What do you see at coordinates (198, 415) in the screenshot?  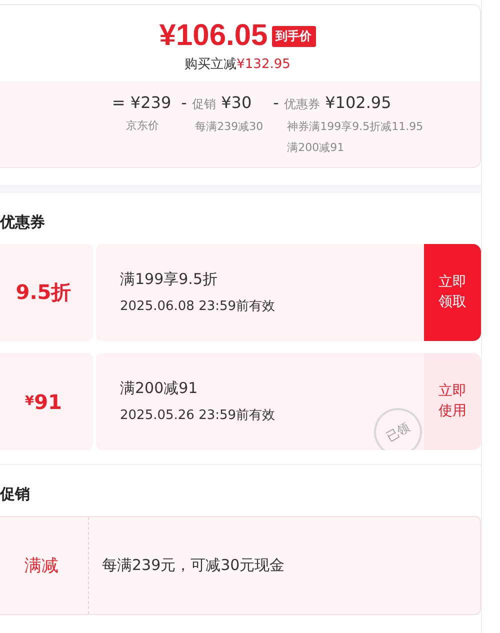 I see `coupon-validity: 2025.05.26 23:59前有效` at bounding box center [198, 415].